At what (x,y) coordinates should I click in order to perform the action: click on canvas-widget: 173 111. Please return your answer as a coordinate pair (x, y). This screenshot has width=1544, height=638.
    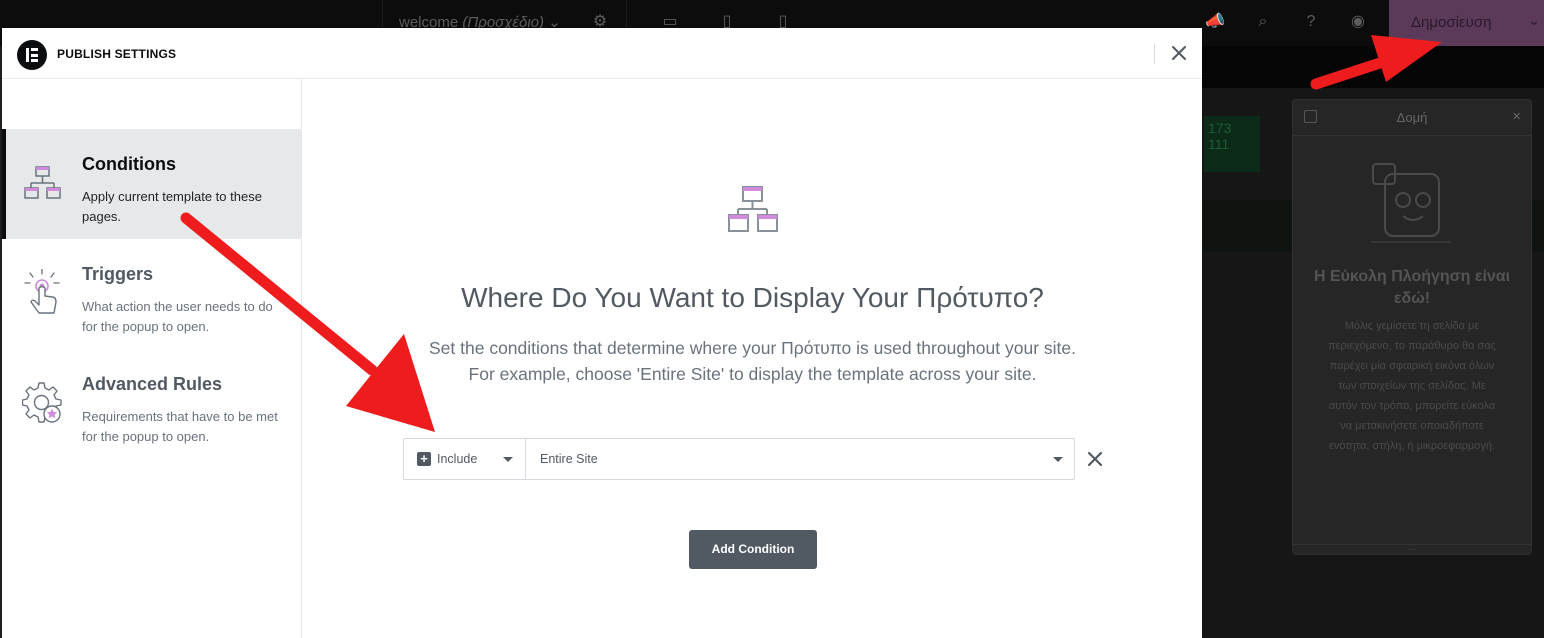
    Looking at the image, I should click on (1232, 144).